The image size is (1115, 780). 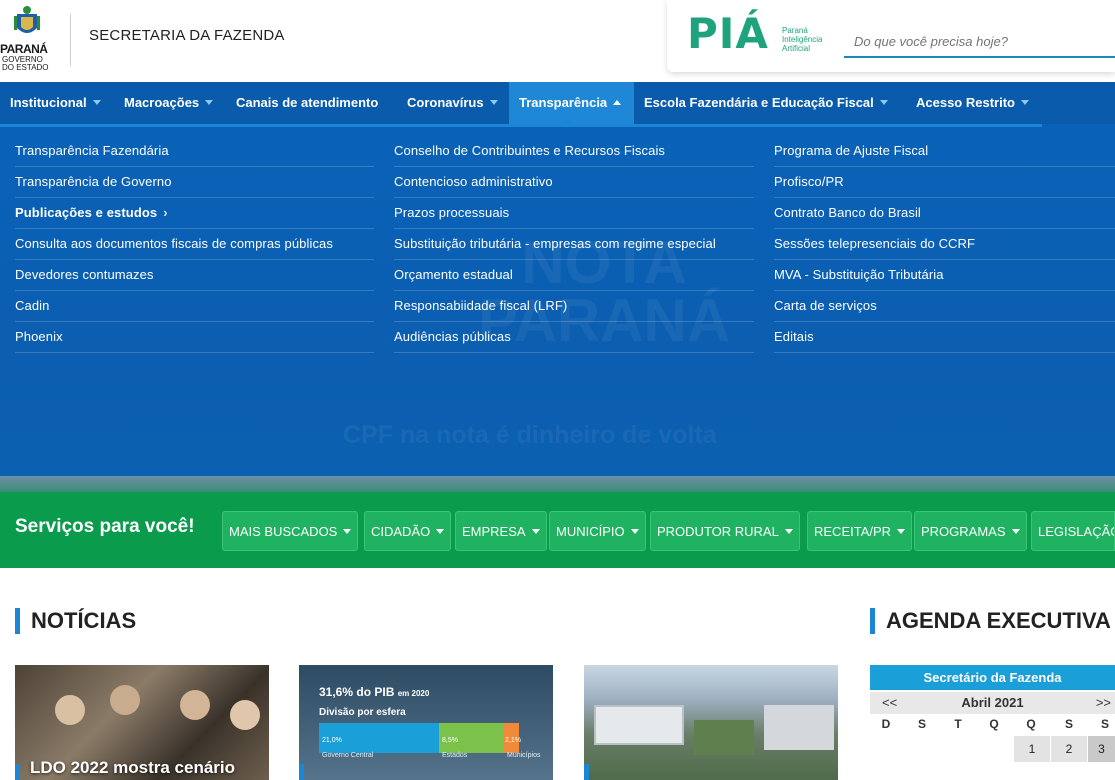 I want to click on nav-item-canais: Canais de atendimento, so click(x=307, y=103).